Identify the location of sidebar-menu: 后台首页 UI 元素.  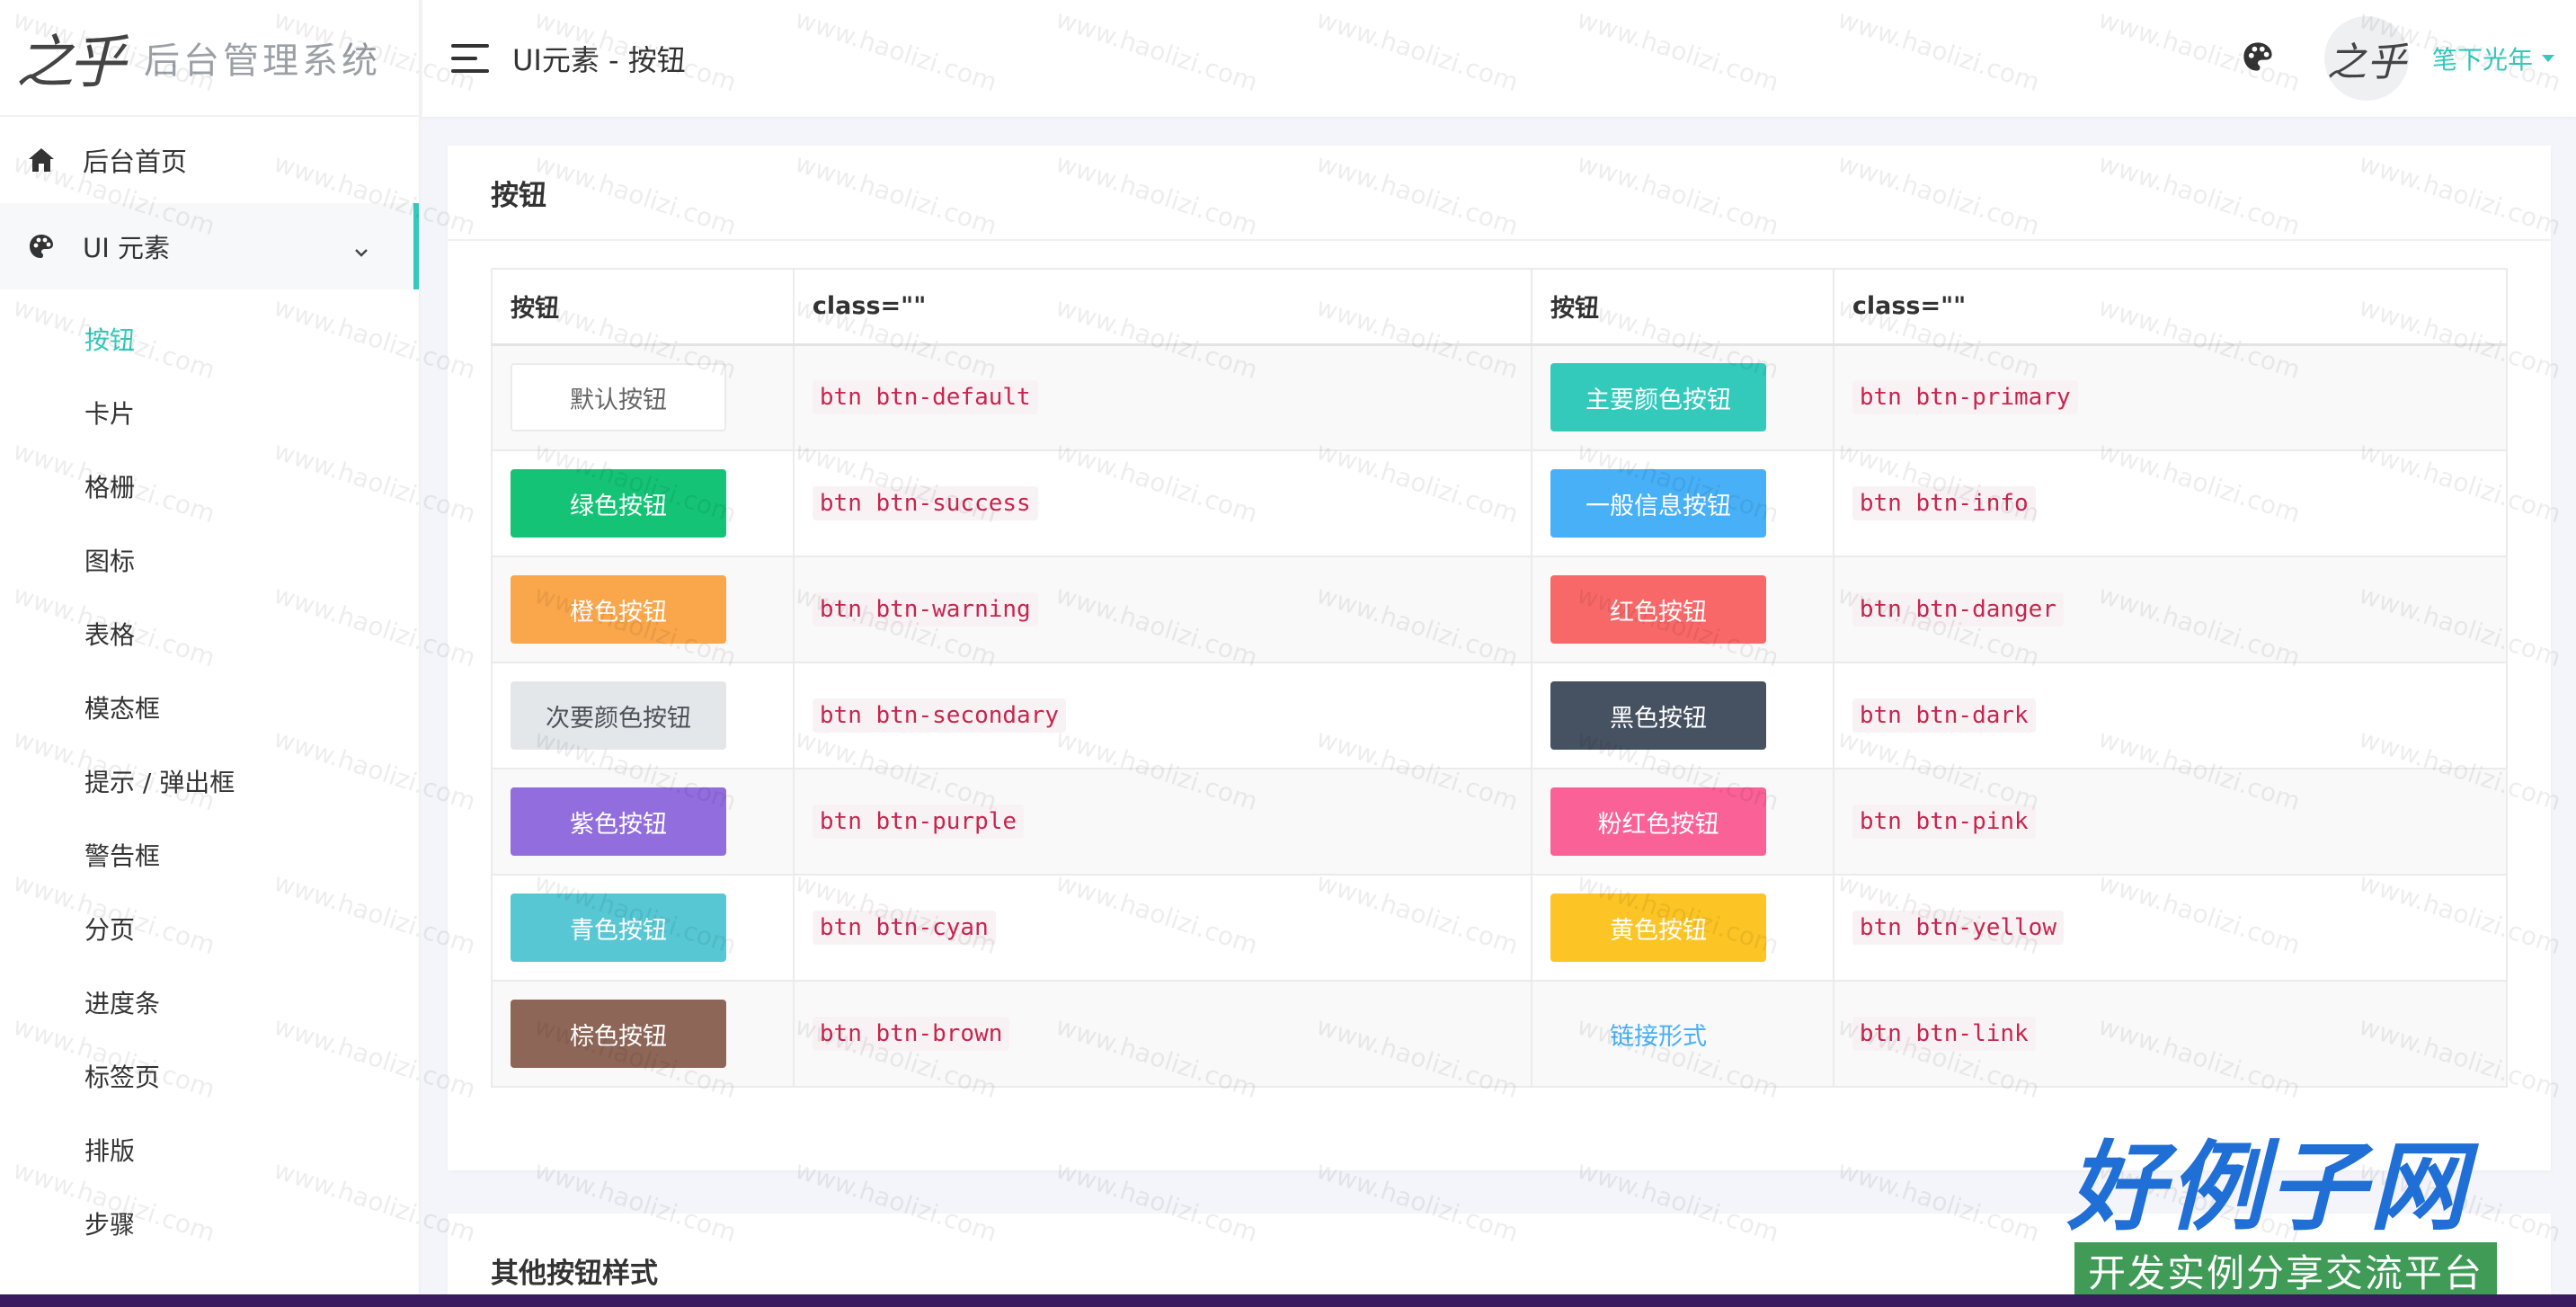
(209, 203).